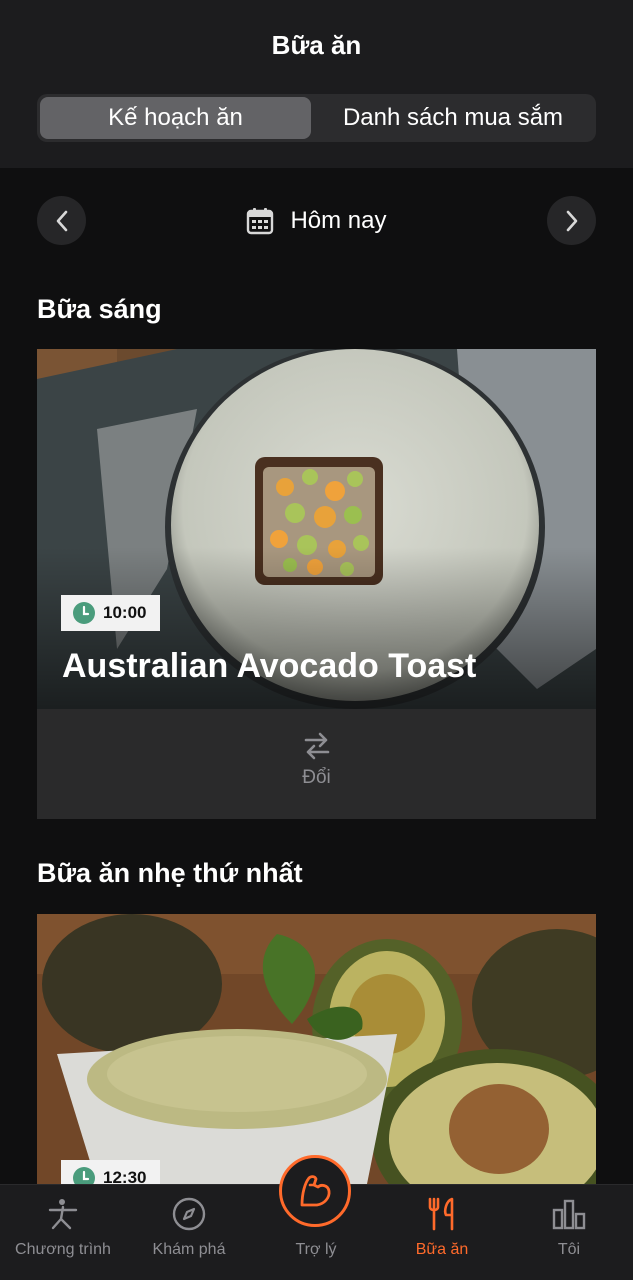  Describe the element at coordinates (316, 777) in the screenshot. I see `swap-label: Đổi` at that location.